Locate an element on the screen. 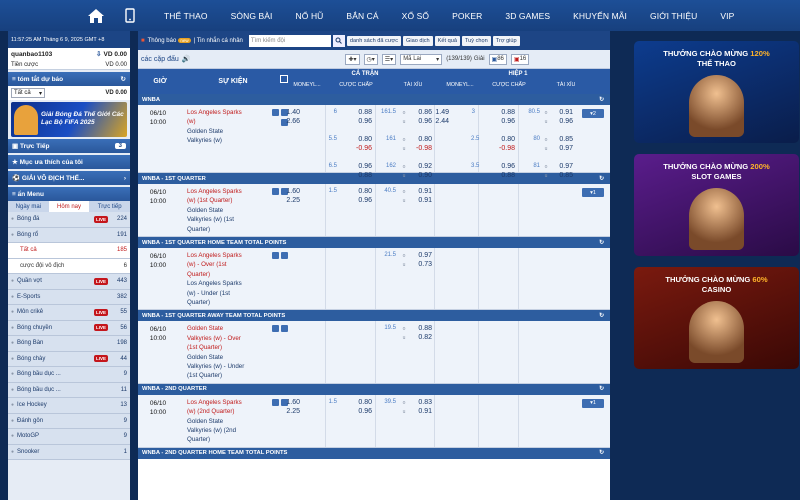 The width and height of the screenshot is (800, 500). tab-tomorrow: Ngày mai is located at coordinates (28, 206).